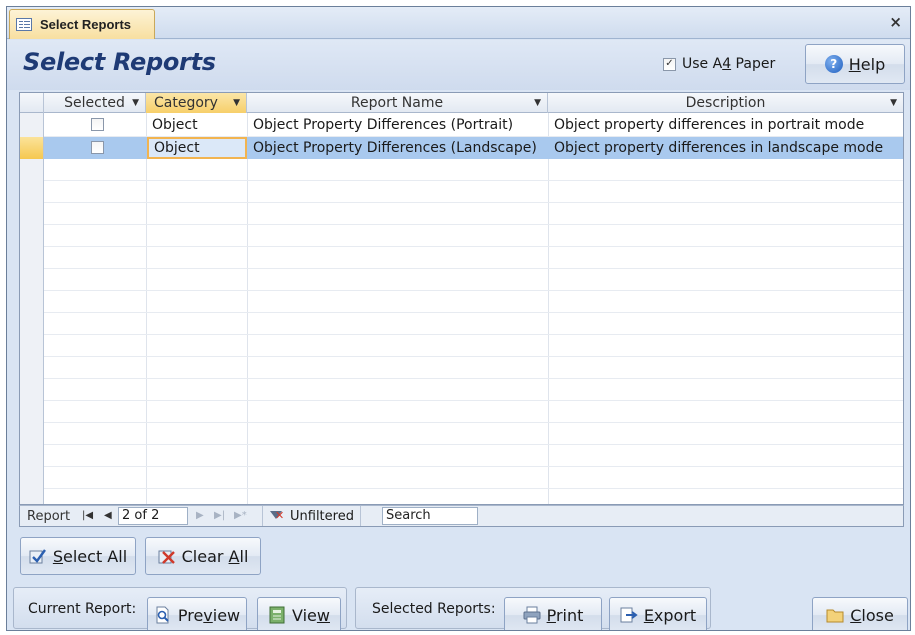 The width and height of the screenshot is (915, 635). What do you see at coordinates (186, 103) in the screenshot?
I see `column-header-label: Category` at bounding box center [186, 103].